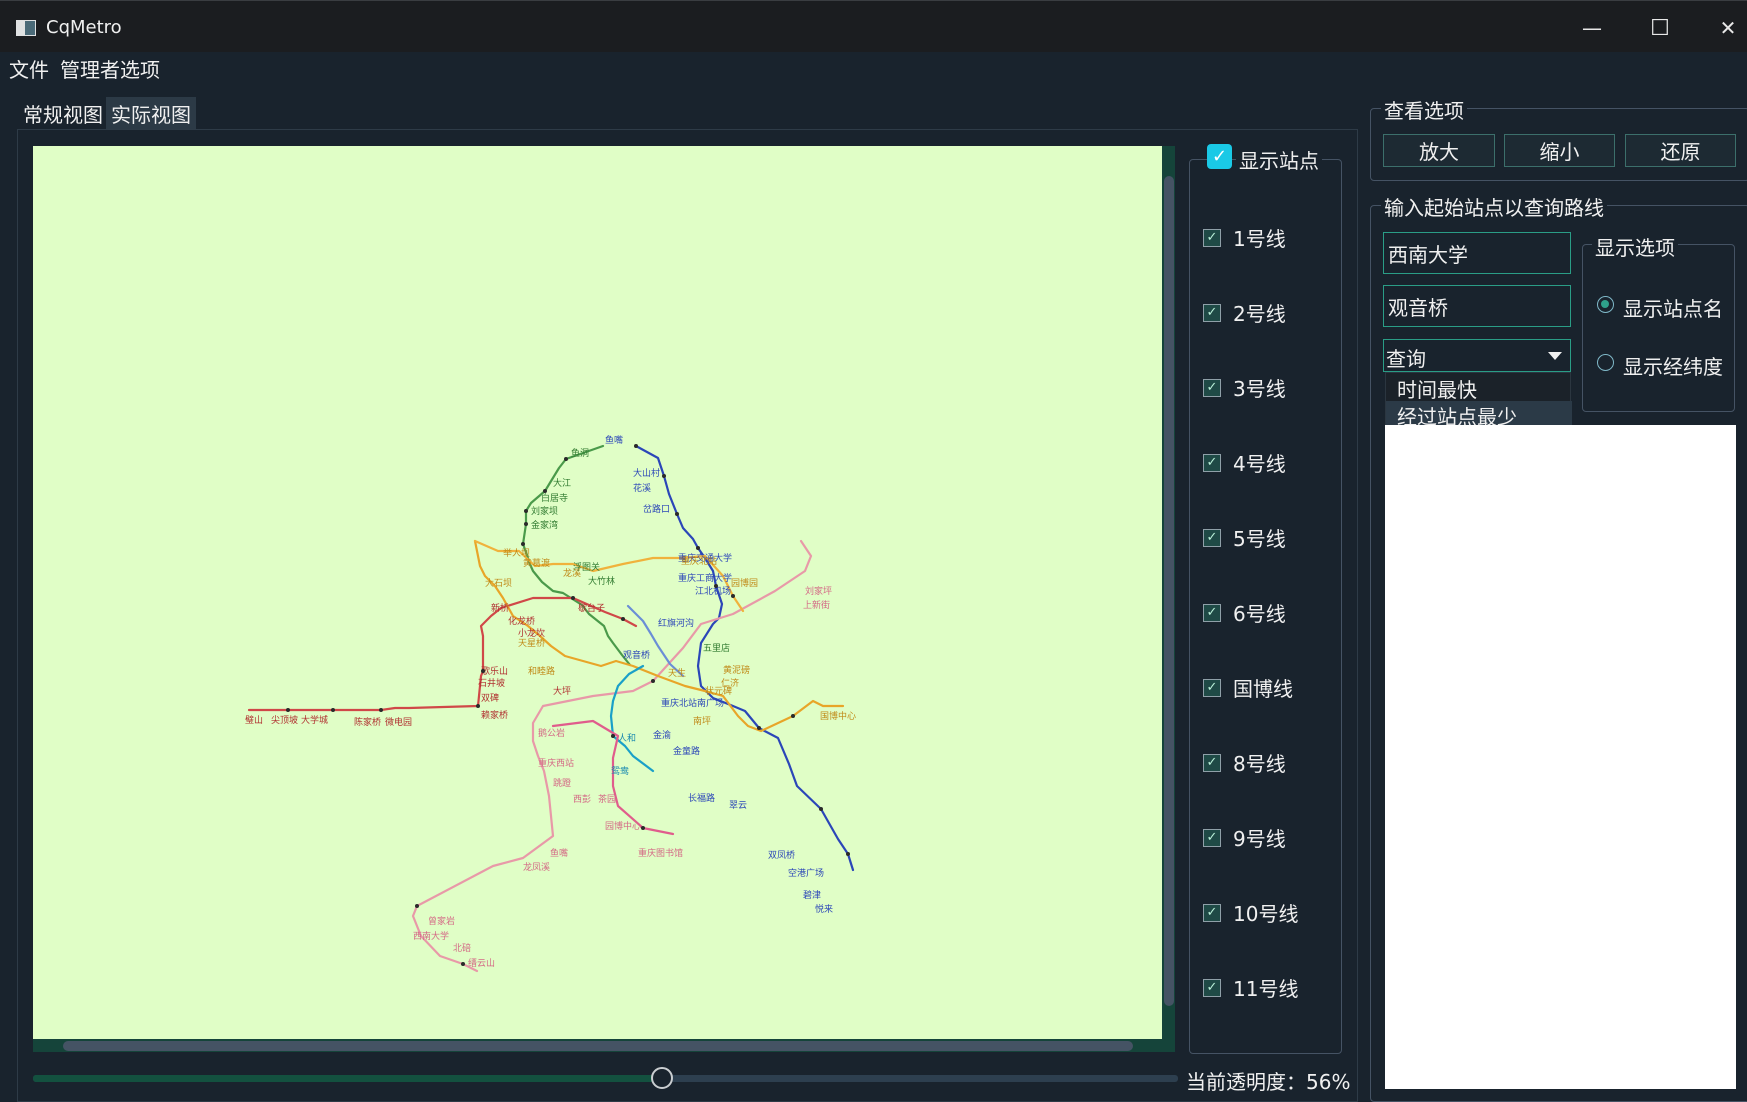  What do you see at coordinates (1605, 304) in the screenshot?
I see `show-names-radio` at bounding box center [1605, 304].